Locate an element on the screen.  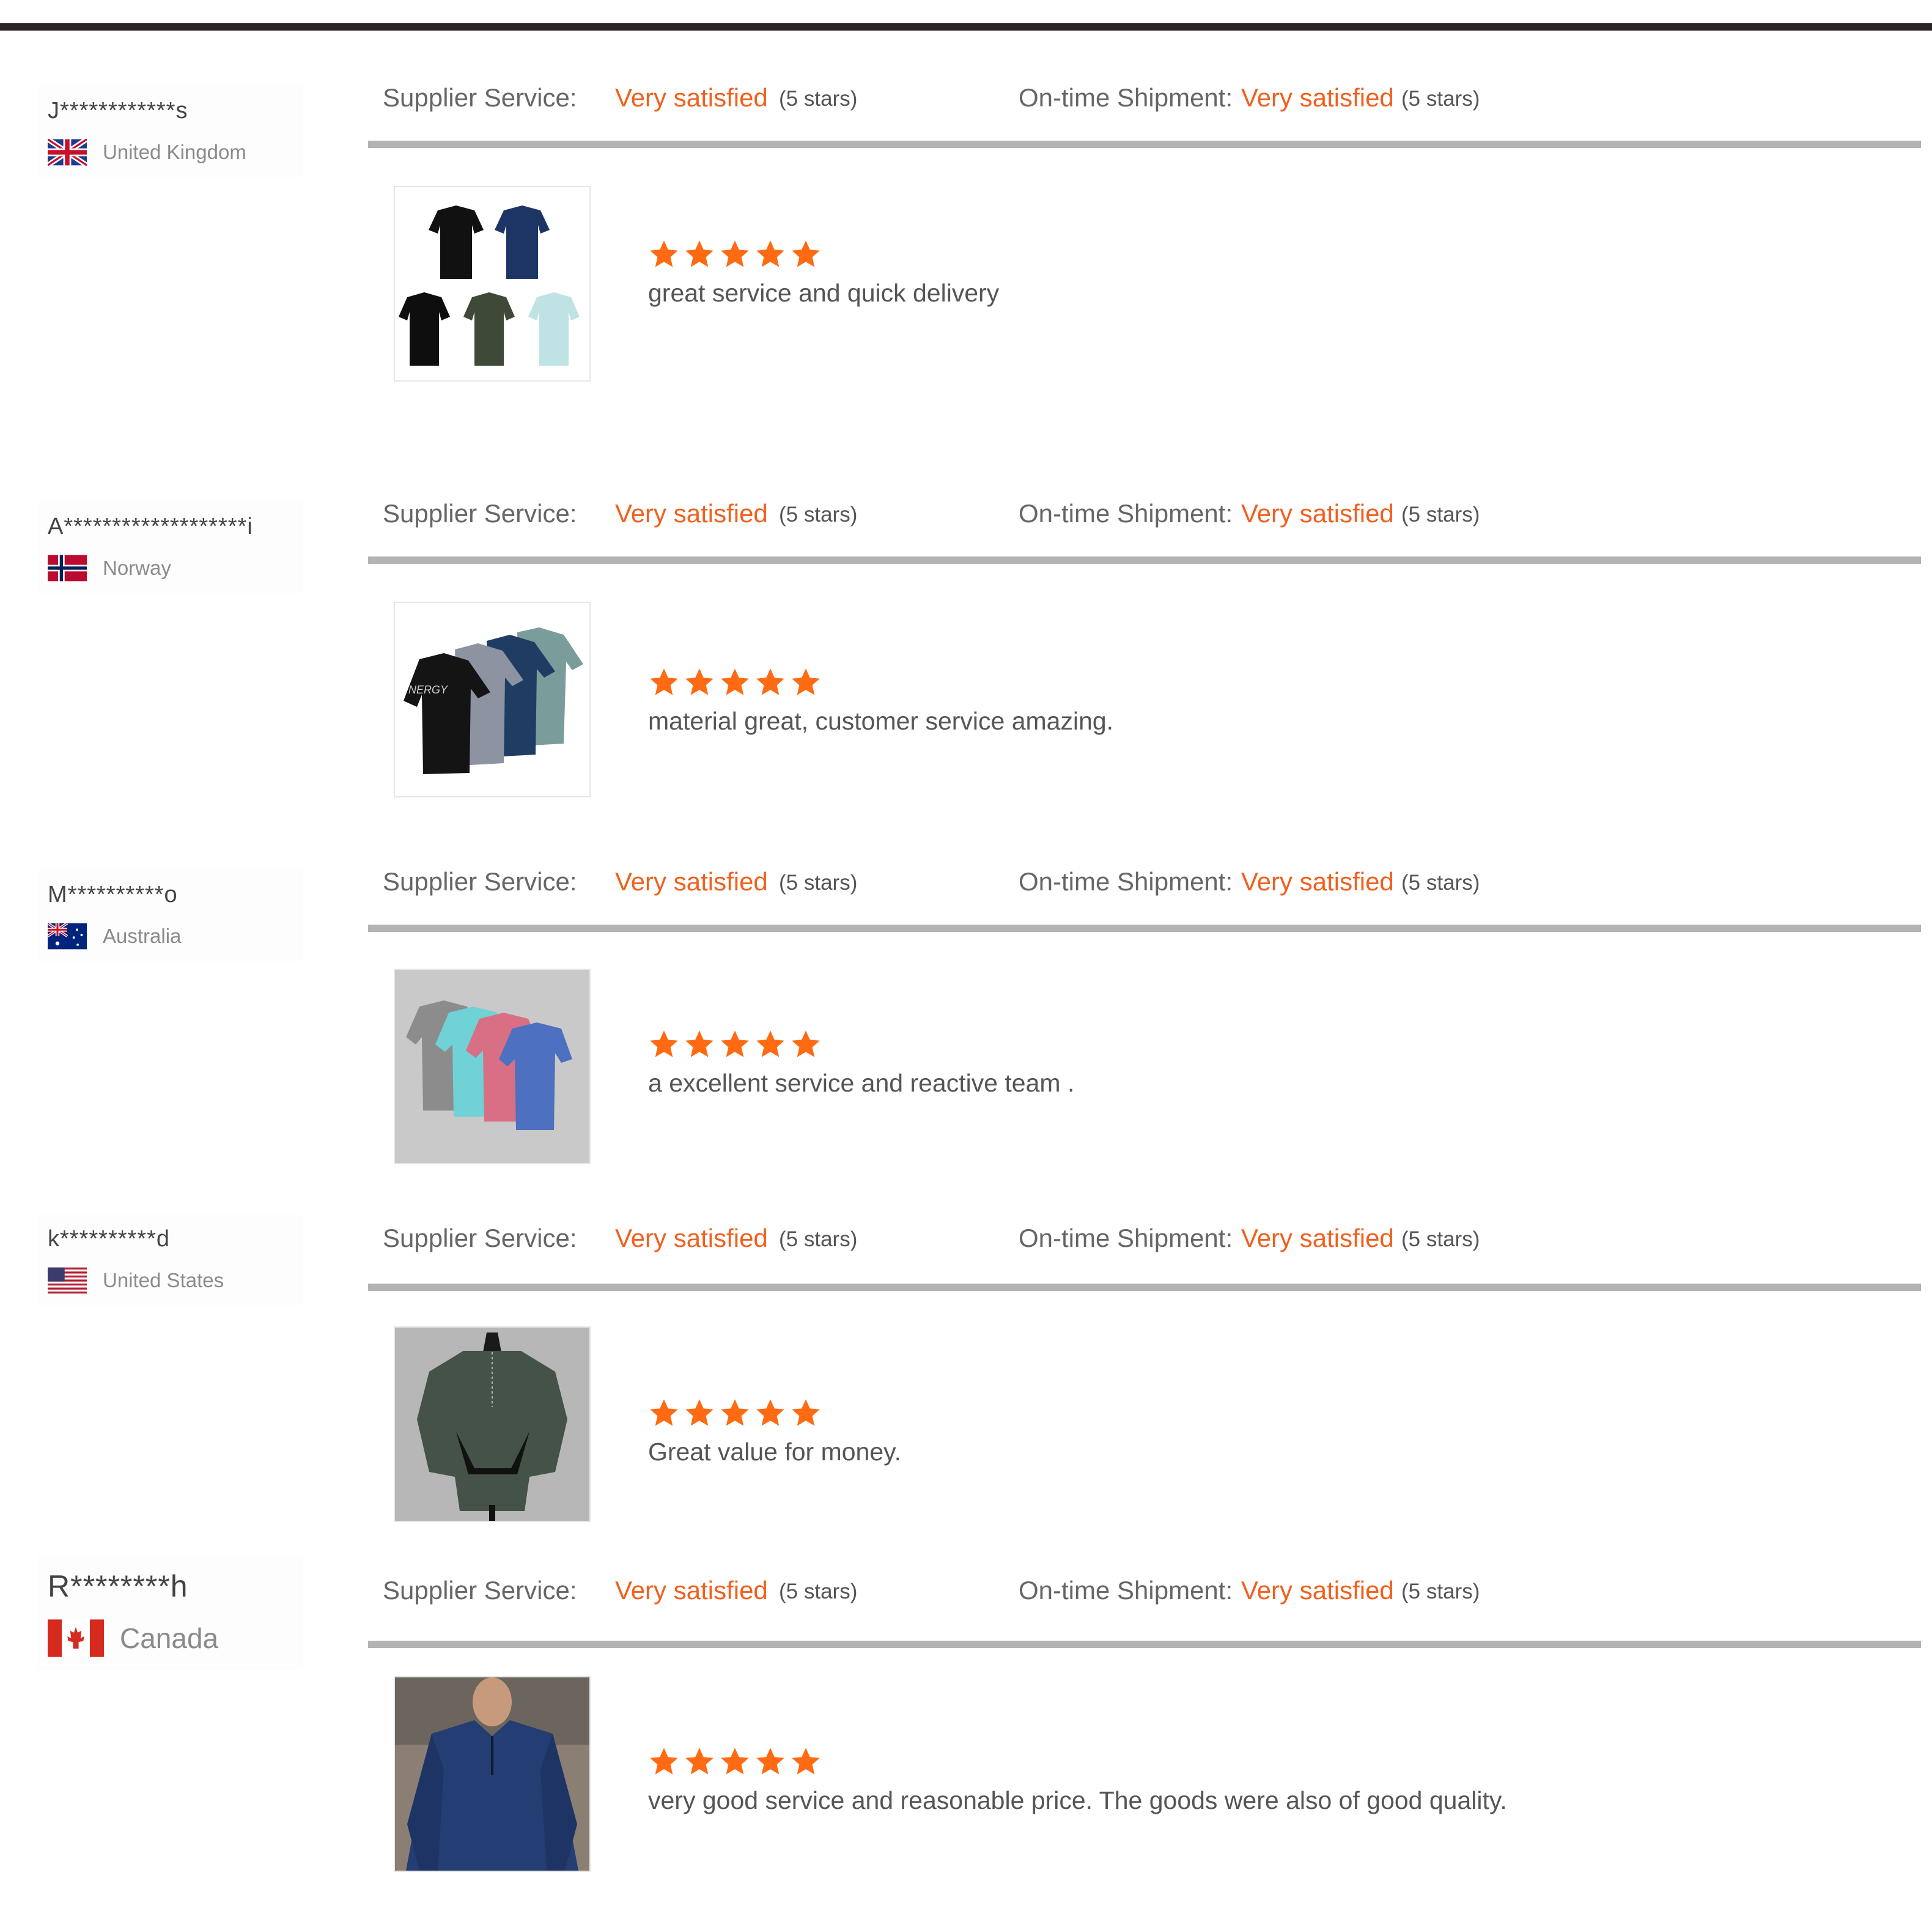
reviewer-name: A*******************i is located at coordinates (150, 526).